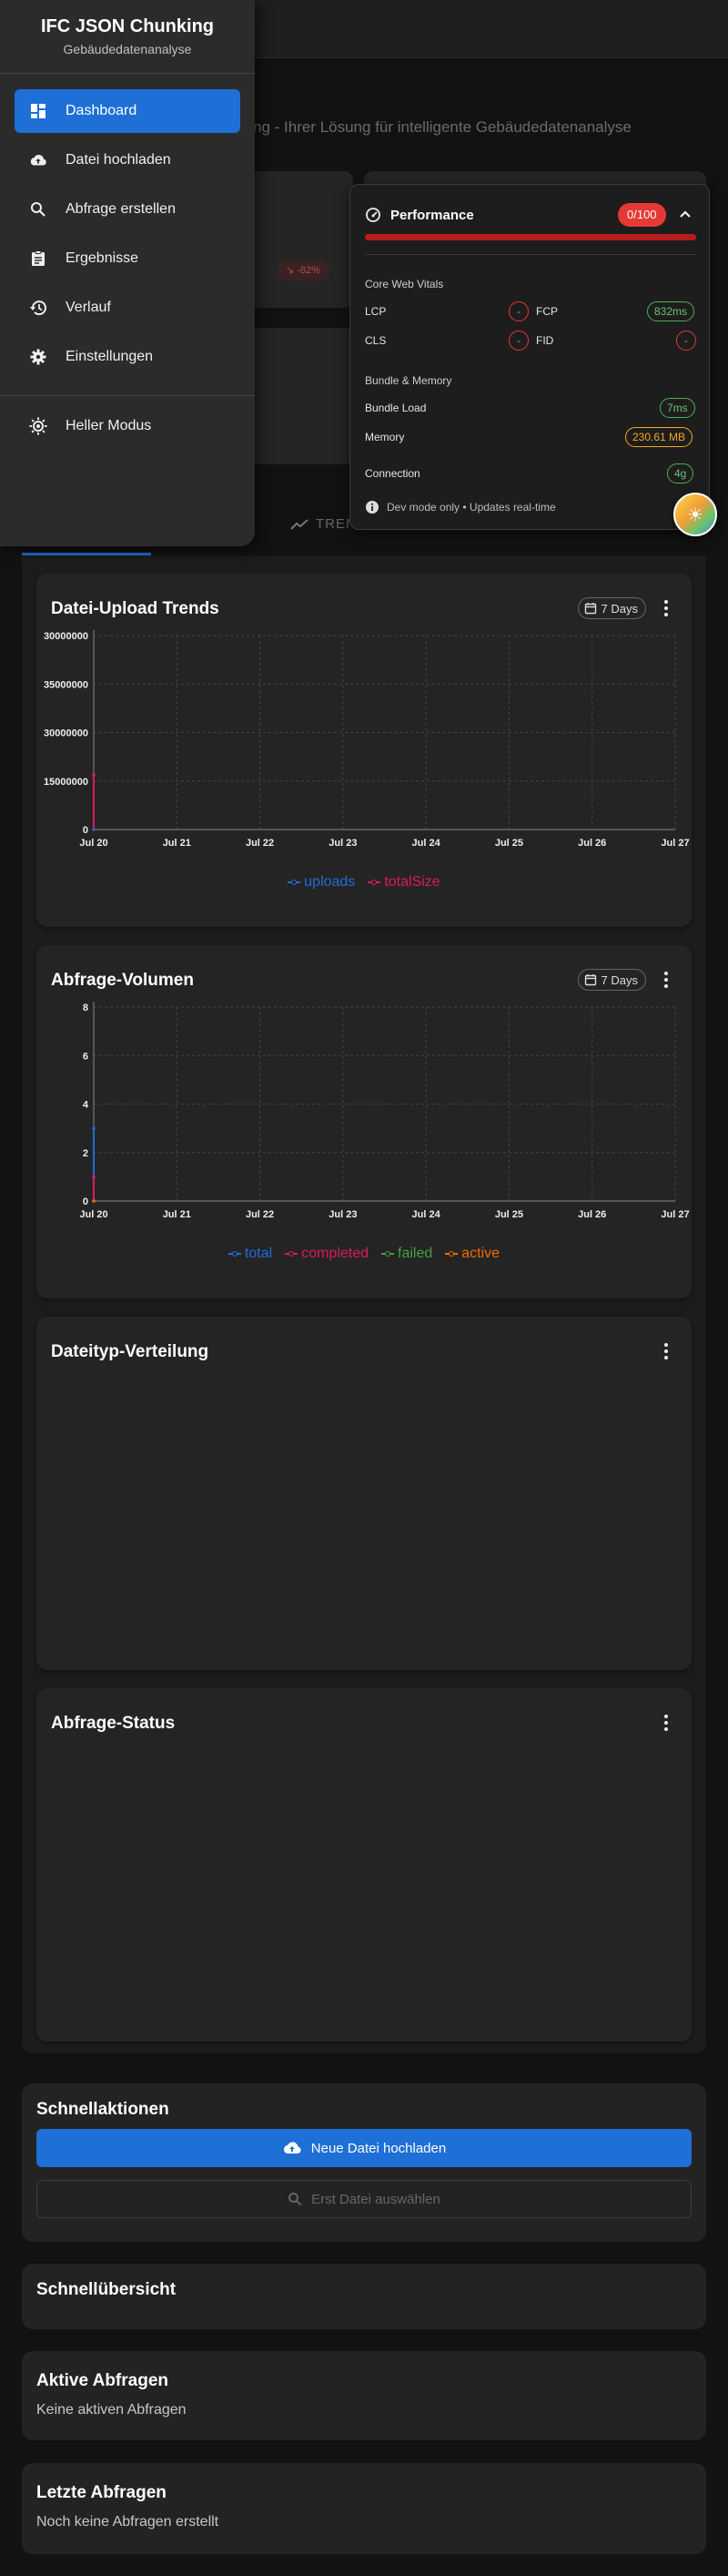  Describe the element at coordinates (103, 2109) in the screenshot. I see `section-title: Schnellaktionen` at that location.